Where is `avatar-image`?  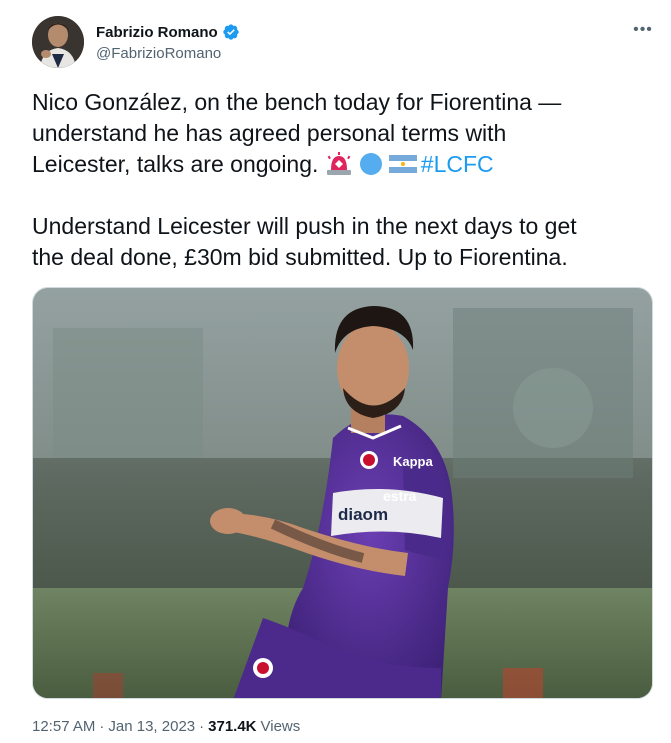
avatar-image is located at coordinates (58, 42).